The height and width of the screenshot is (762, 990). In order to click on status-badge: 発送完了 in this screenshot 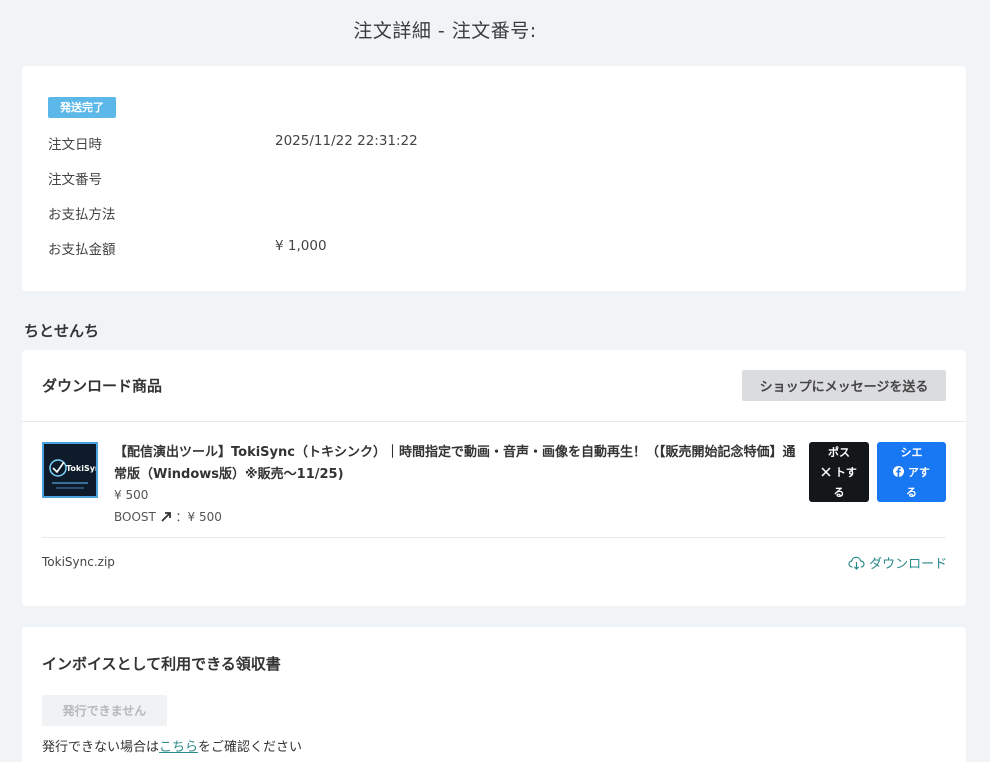, I will do `click(82, 107)`.